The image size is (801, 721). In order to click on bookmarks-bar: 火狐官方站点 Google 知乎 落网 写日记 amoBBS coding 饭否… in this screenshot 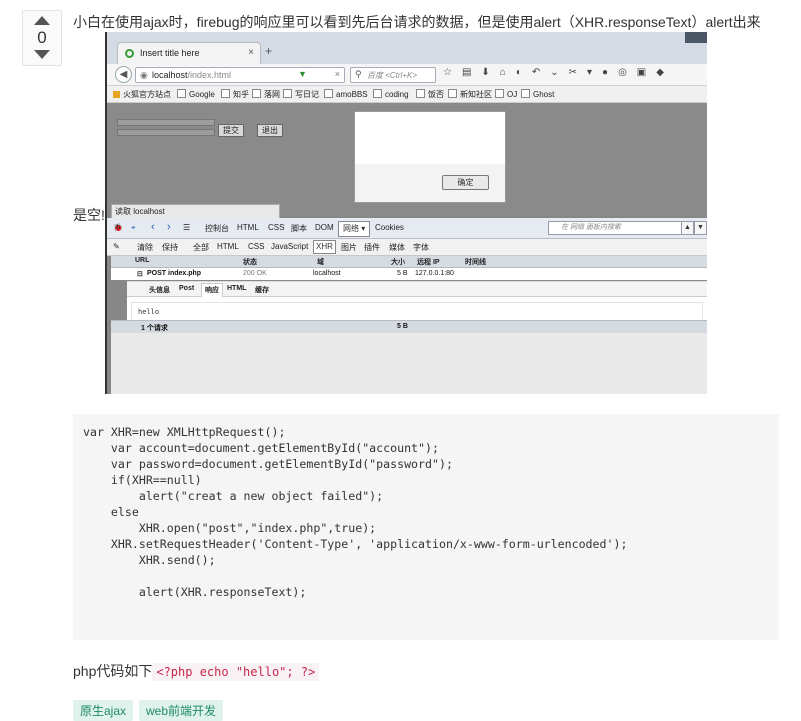, I will do `click(407, 94)`.